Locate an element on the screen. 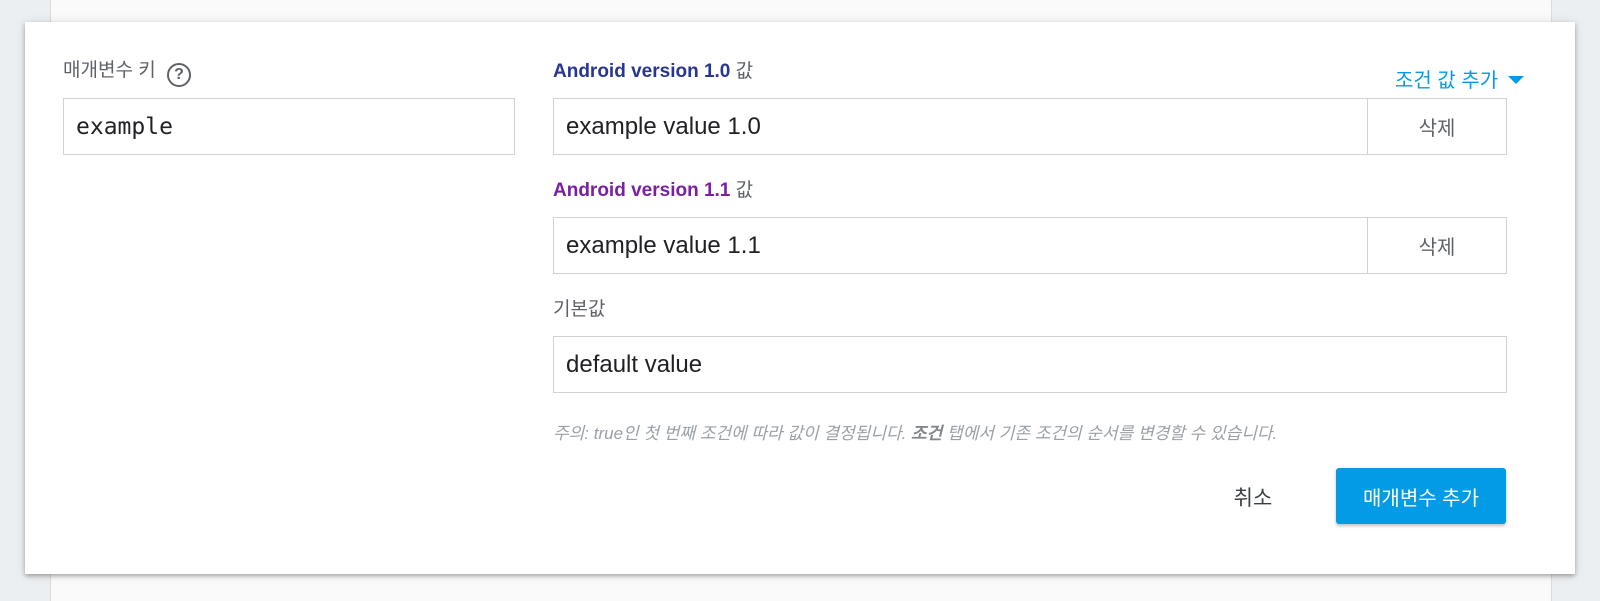 This screenshot has width=1600, height=601. param-key-label-text: 매개변수 키 is located at coordinates (109, 70).